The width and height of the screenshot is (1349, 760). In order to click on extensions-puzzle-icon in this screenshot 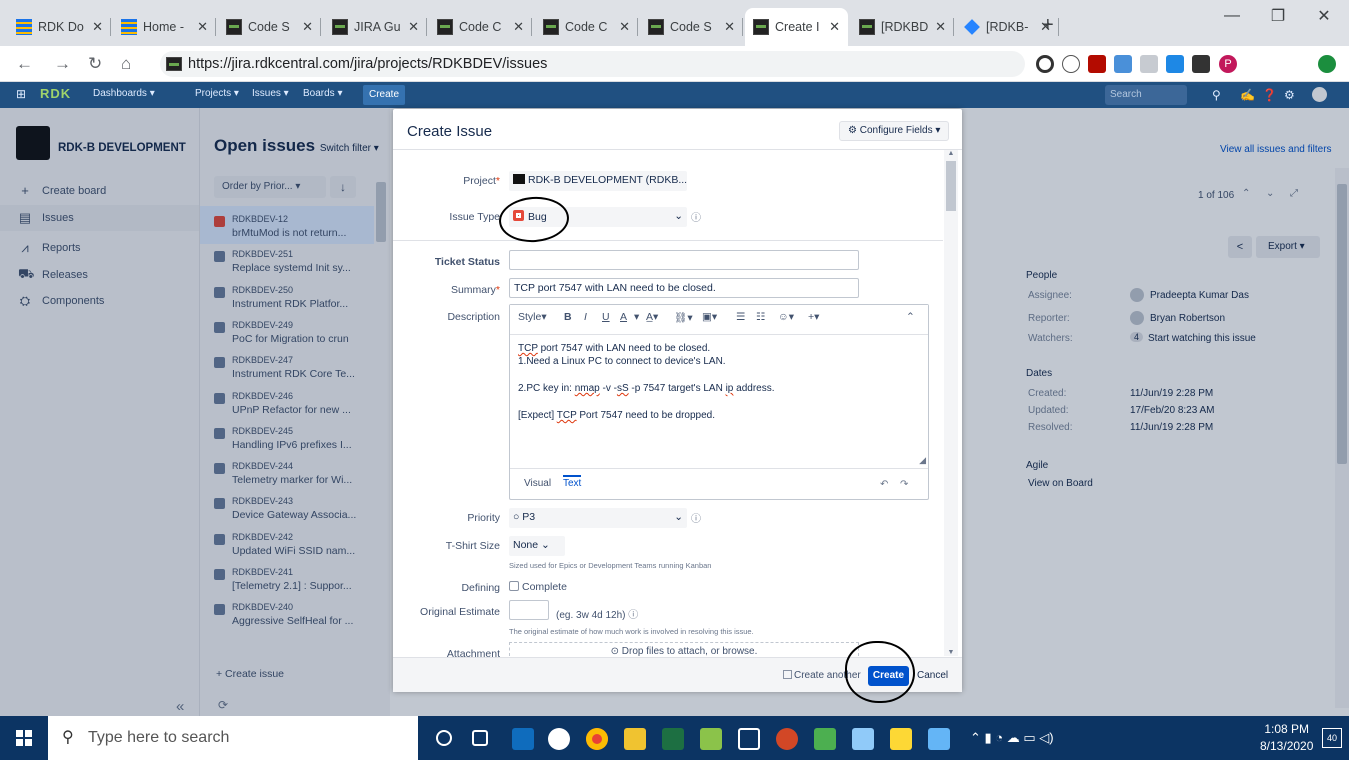, I will do `click(1201, 64)`.